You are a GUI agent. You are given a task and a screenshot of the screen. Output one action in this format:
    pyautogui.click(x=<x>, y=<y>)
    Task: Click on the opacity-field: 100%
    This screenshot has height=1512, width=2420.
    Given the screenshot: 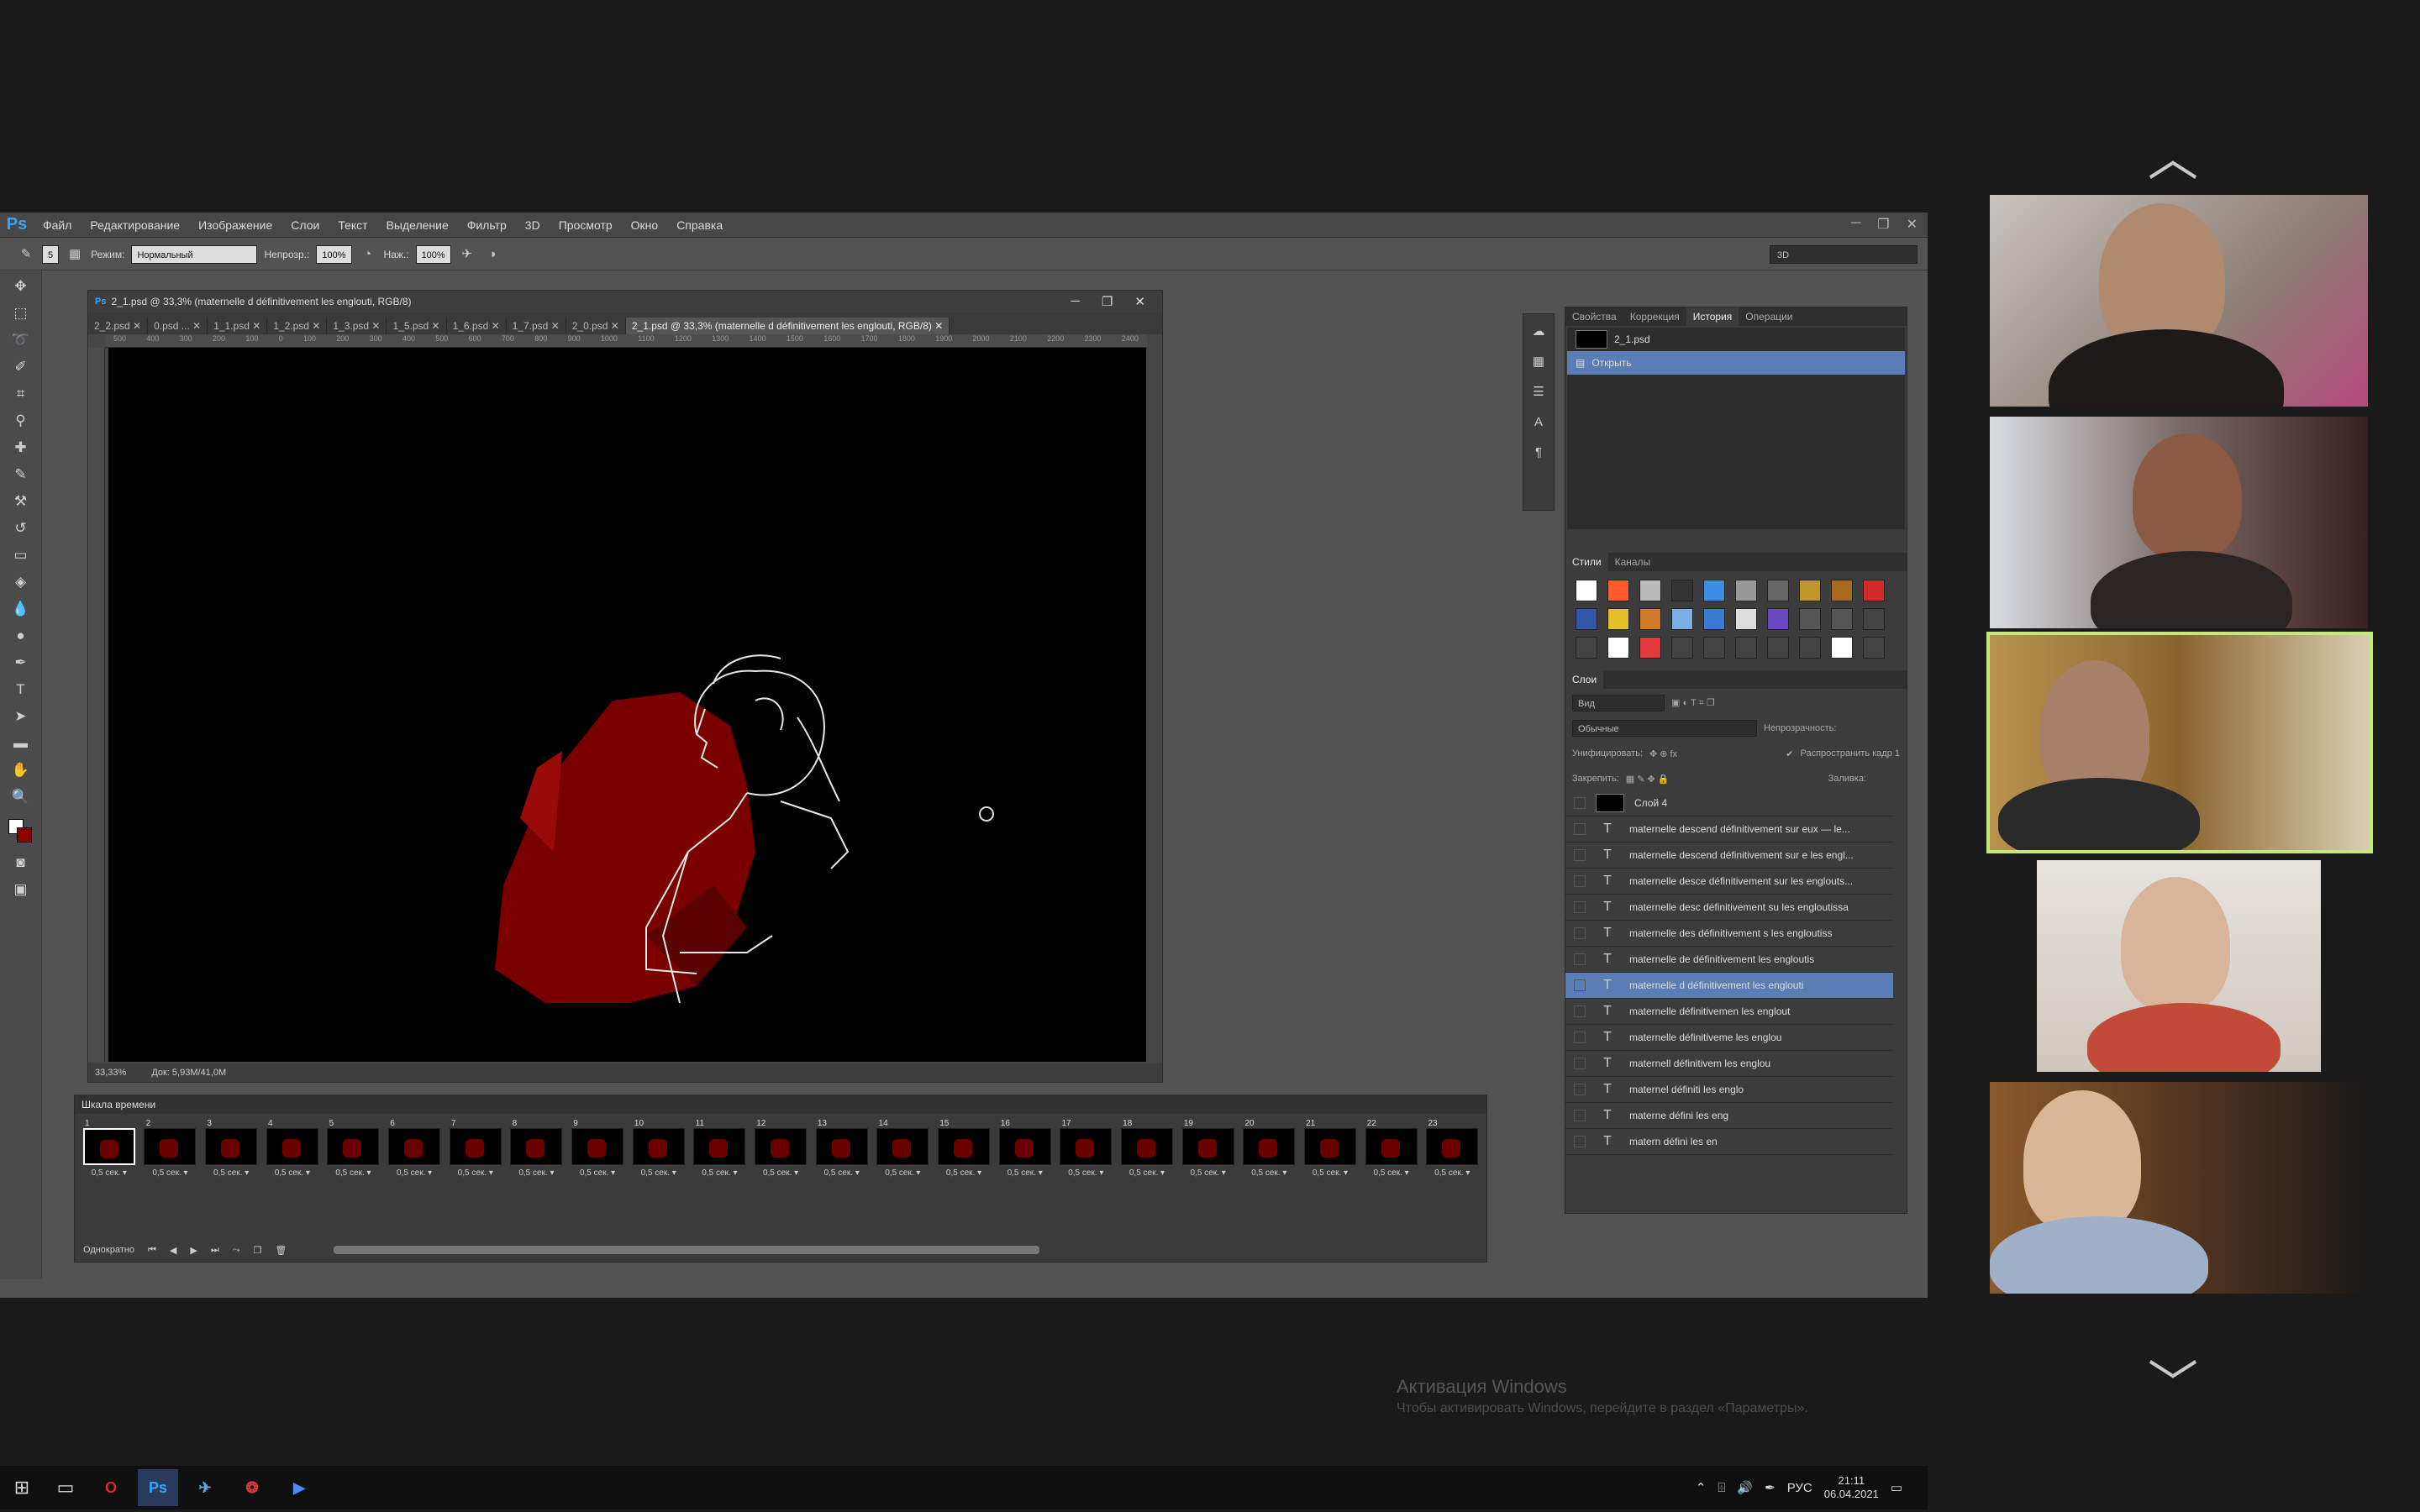 What is the action you would take?
    pyautogui.click(x=334, y=254)
    